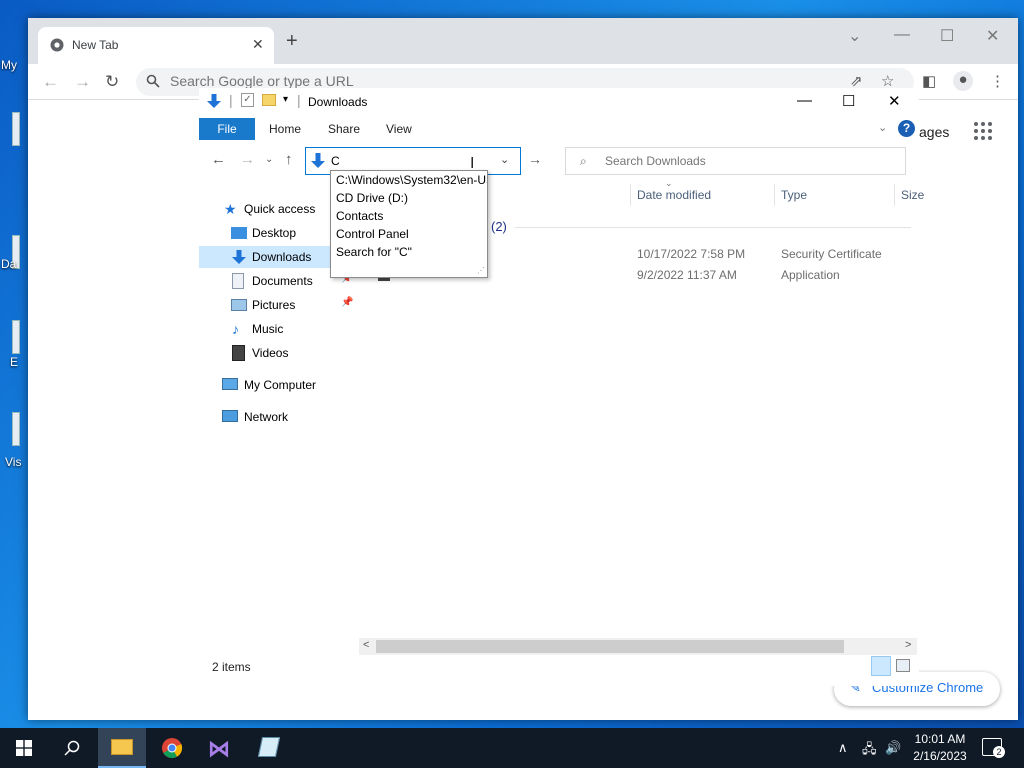 Image resolution: width=1024 pixels, height=768 pixels. I want to click on taskbar: ⋈ ∧ 🖧 🔊 10:01 AM 2/16/2023 2, so click(512, 748).